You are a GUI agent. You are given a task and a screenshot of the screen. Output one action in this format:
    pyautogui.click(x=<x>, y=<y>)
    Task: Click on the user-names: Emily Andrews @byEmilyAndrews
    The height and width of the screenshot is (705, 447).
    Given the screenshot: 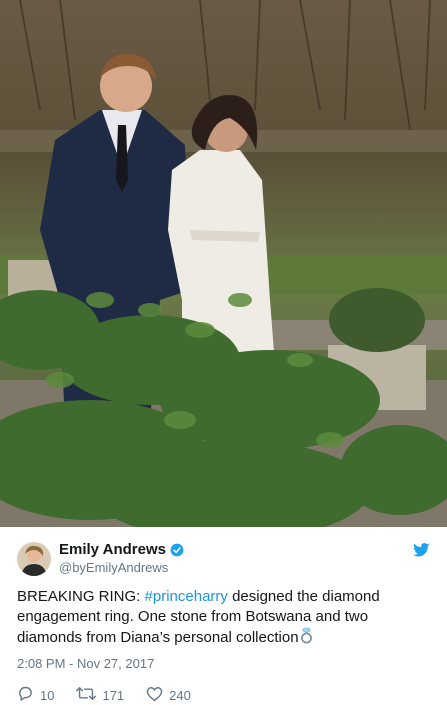 What is the action you would take?
    pyautogui.click(x=121, y=559)
    